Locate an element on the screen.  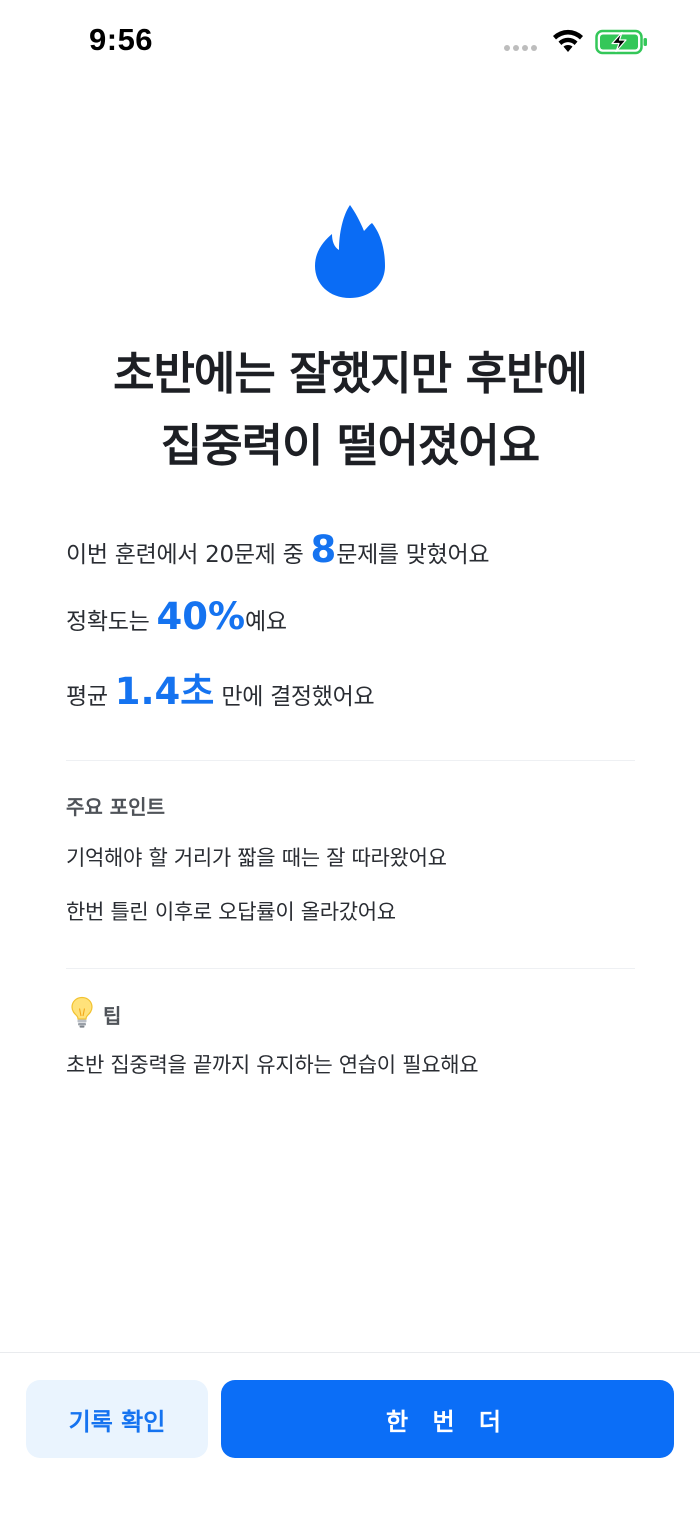
signal-dots-icon is located at coordinates (520, 48).